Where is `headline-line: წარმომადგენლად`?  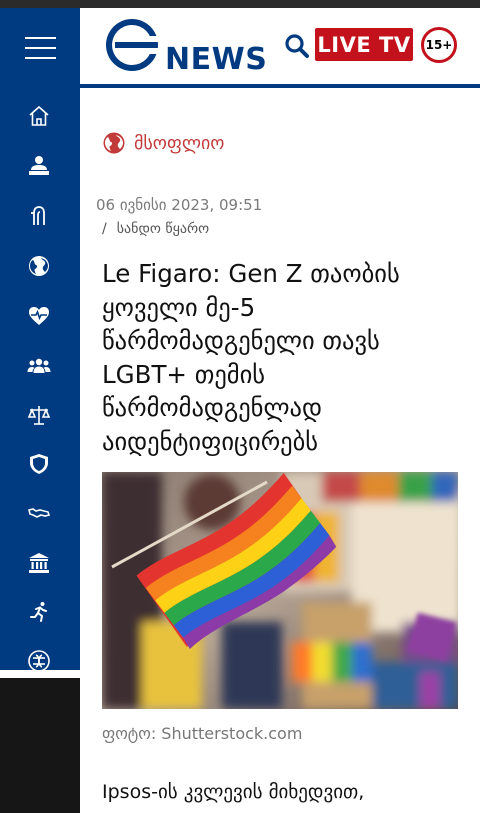 headline-line: წარმომადგენლად is located at coordinates (212, 407).